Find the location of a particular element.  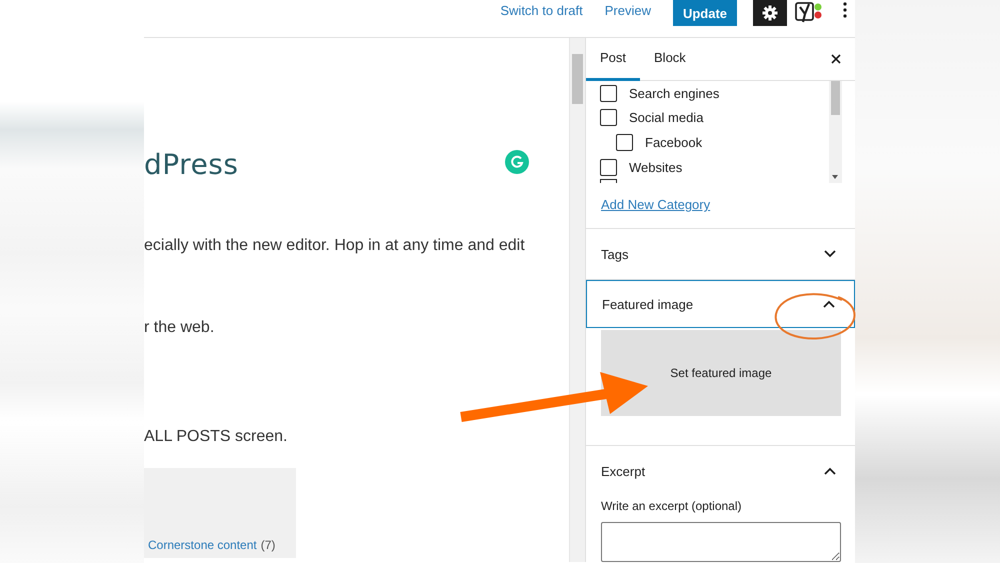

category-link: Cornerstone content is located at coordinates (202, 548).